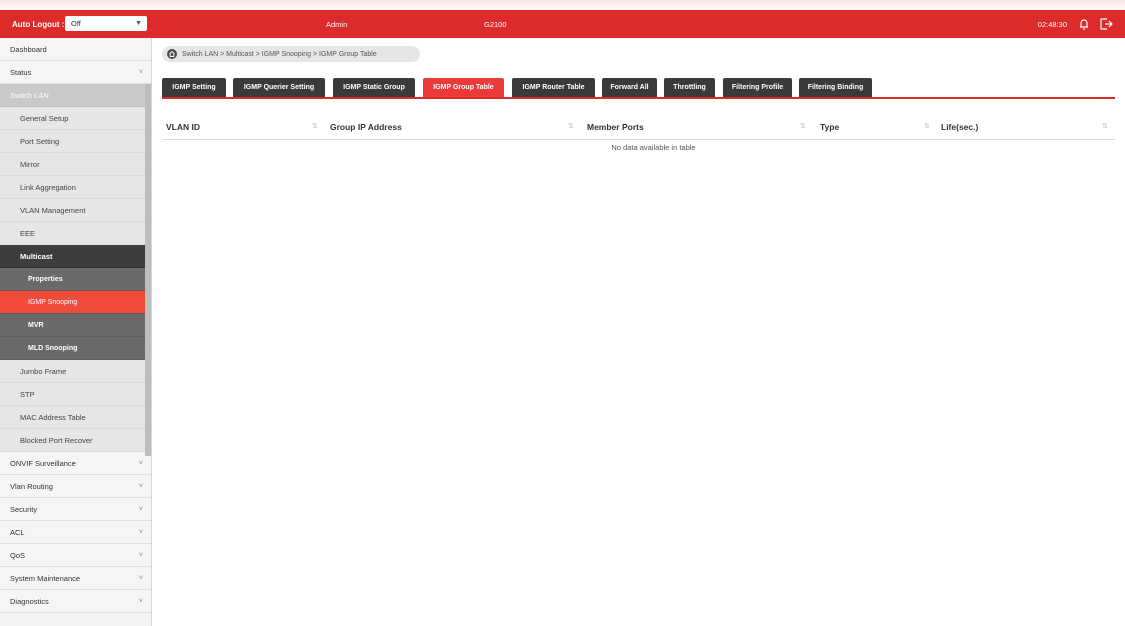 This screenshot has height=626, width=1125. What do you see at coordinates (28, 49) in the screenshot?
I see `sidebar-item-label: Dashboard` at bounding box center [28, 49].